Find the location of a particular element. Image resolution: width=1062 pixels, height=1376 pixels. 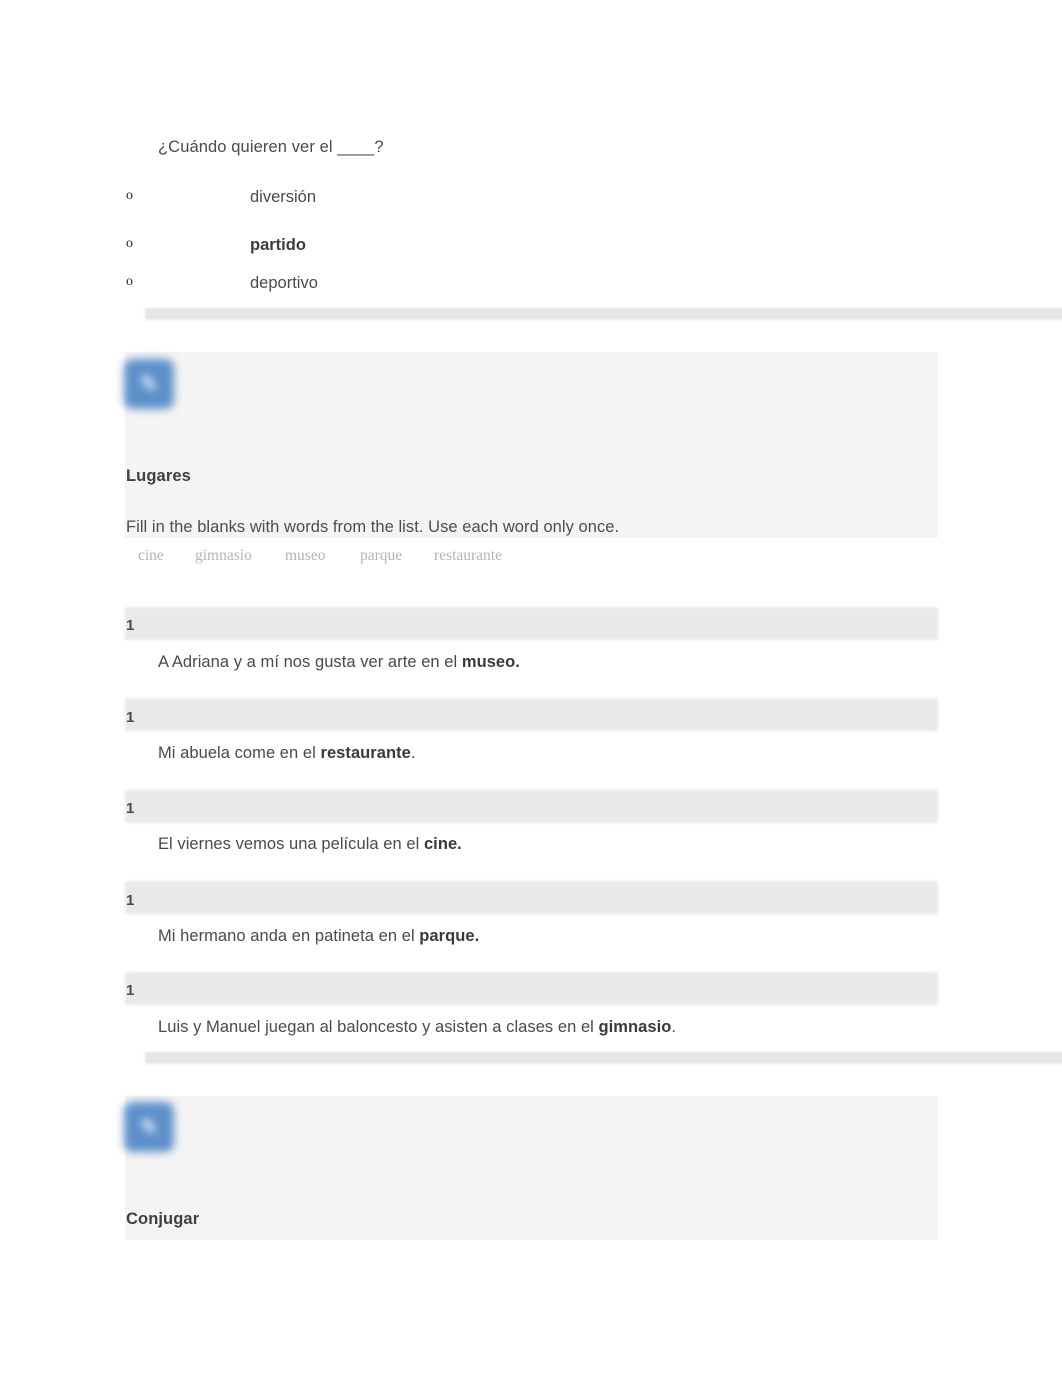

sentence-answer: gimnasio is located at coordinates (635, 1027).